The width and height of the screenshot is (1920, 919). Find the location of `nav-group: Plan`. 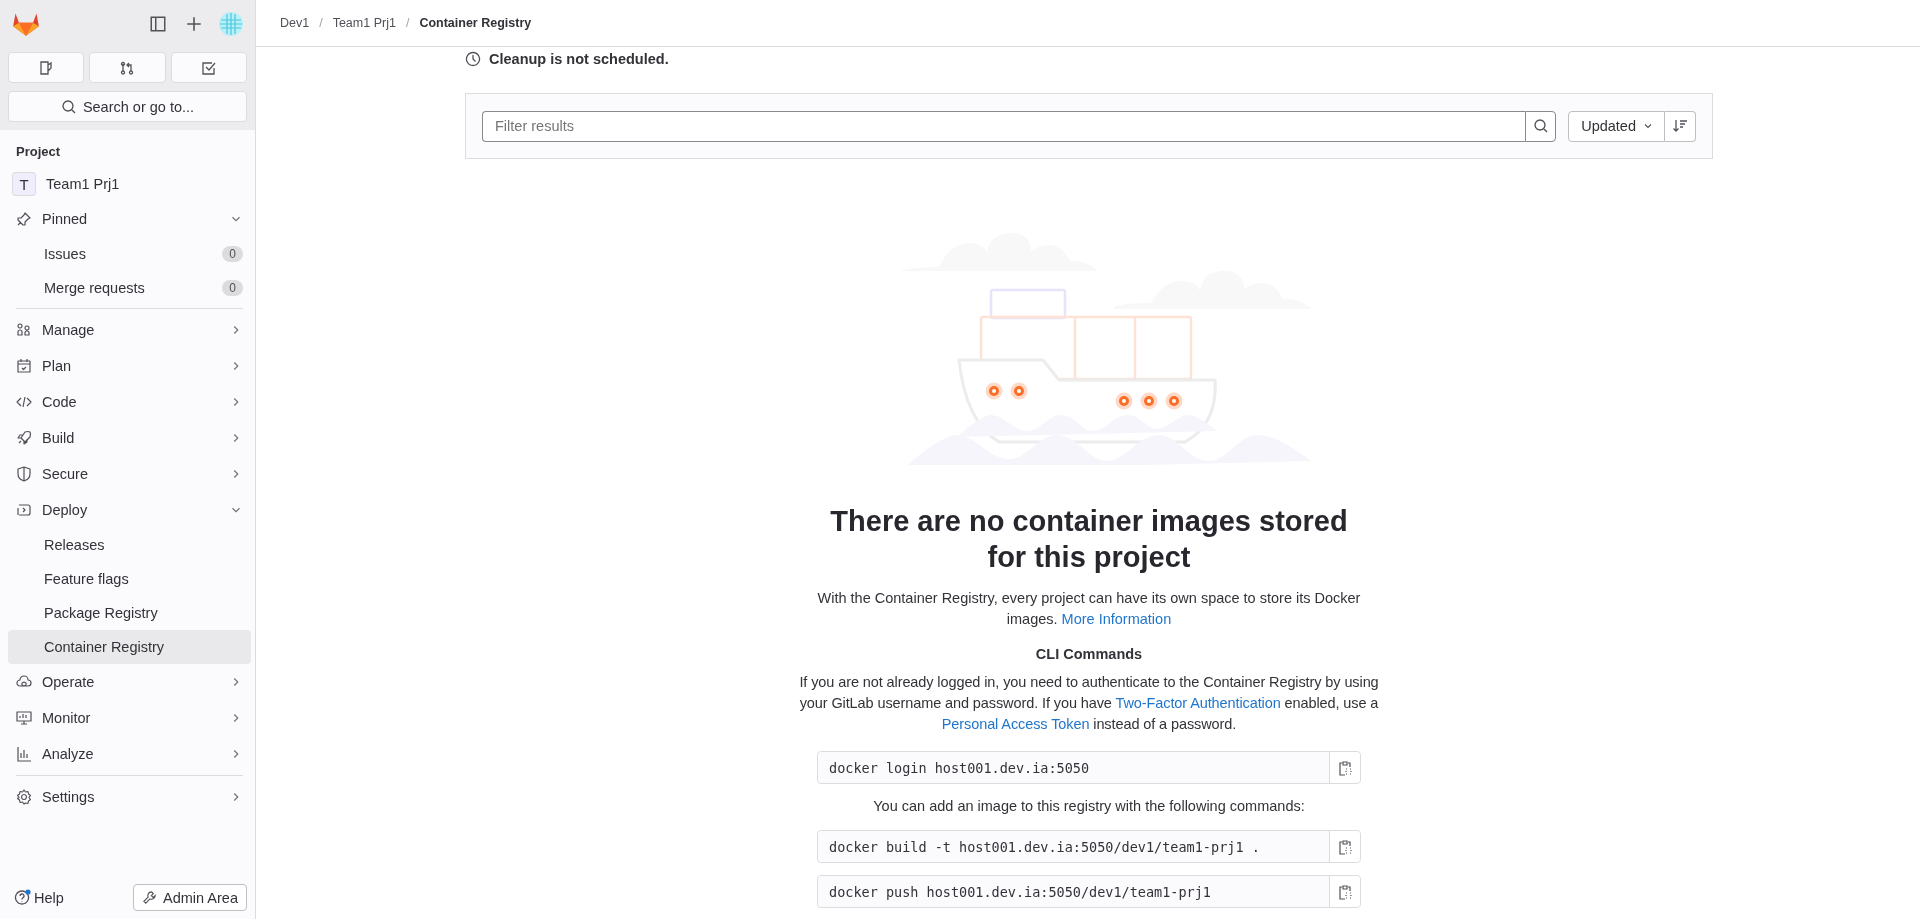

nav-group: Plan is located at coordinates (129, 366).